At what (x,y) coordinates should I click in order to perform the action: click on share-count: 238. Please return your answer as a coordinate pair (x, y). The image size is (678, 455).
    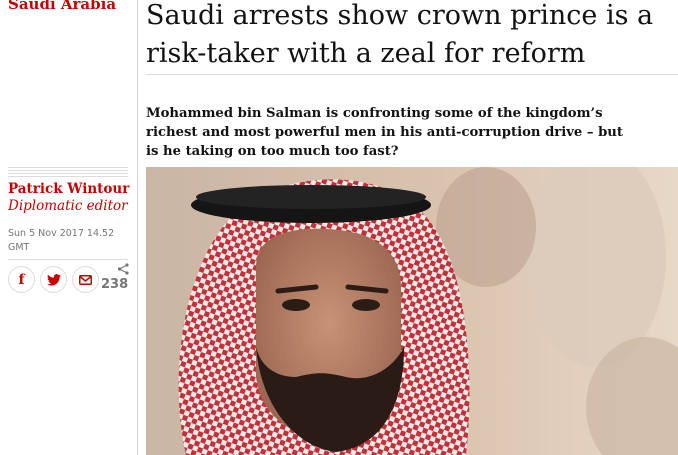
    Looking at the image, I should click on (115, 284).